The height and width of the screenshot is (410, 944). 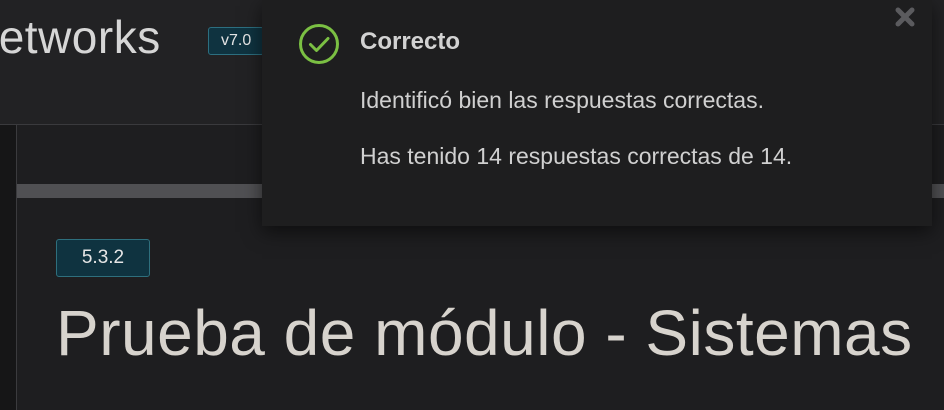 What do you see at coordinates (410, 41) in the screenshot?
I see `toast-title: Correcto` at bounding box center [410, 41].